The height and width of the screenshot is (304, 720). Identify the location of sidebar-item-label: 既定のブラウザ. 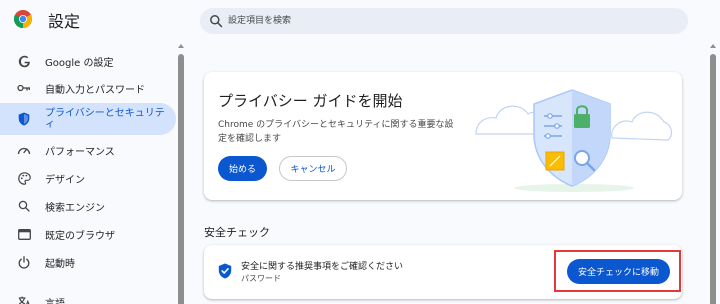
(80, 236).